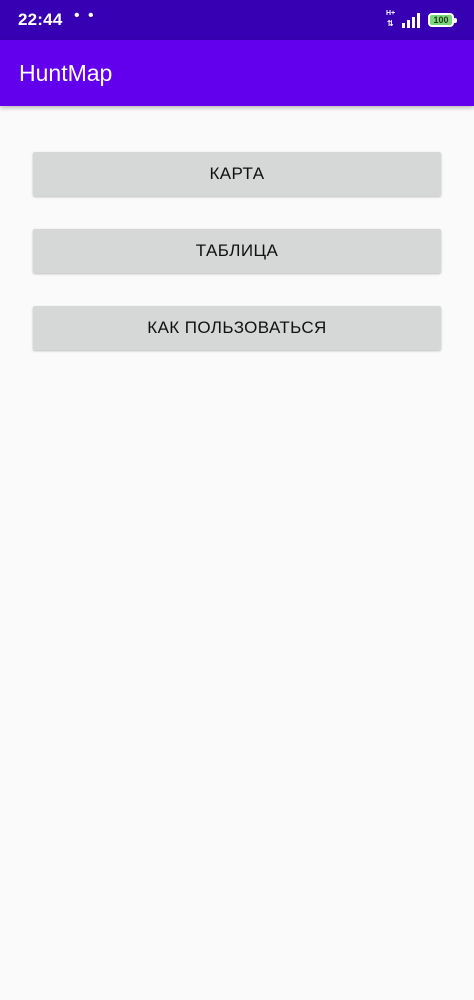 Image resolution: width=474 pixels, height=1000 pixels. I want to click on network-activity-arrows: ⇅, so click(390, 23).